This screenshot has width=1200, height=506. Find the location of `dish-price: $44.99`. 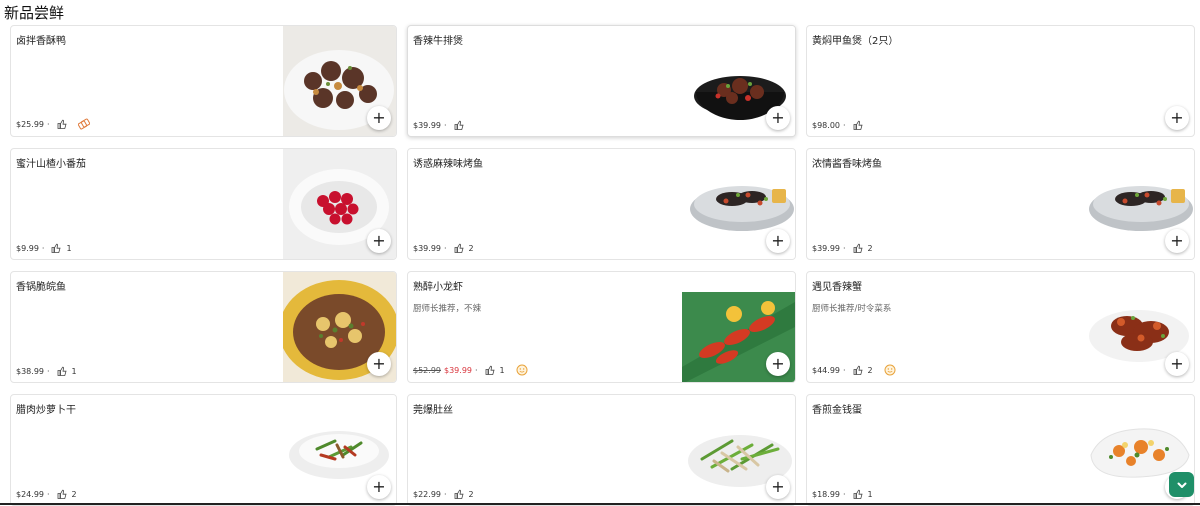

dish-price: $44.99 is located at coordinates (826, 370).